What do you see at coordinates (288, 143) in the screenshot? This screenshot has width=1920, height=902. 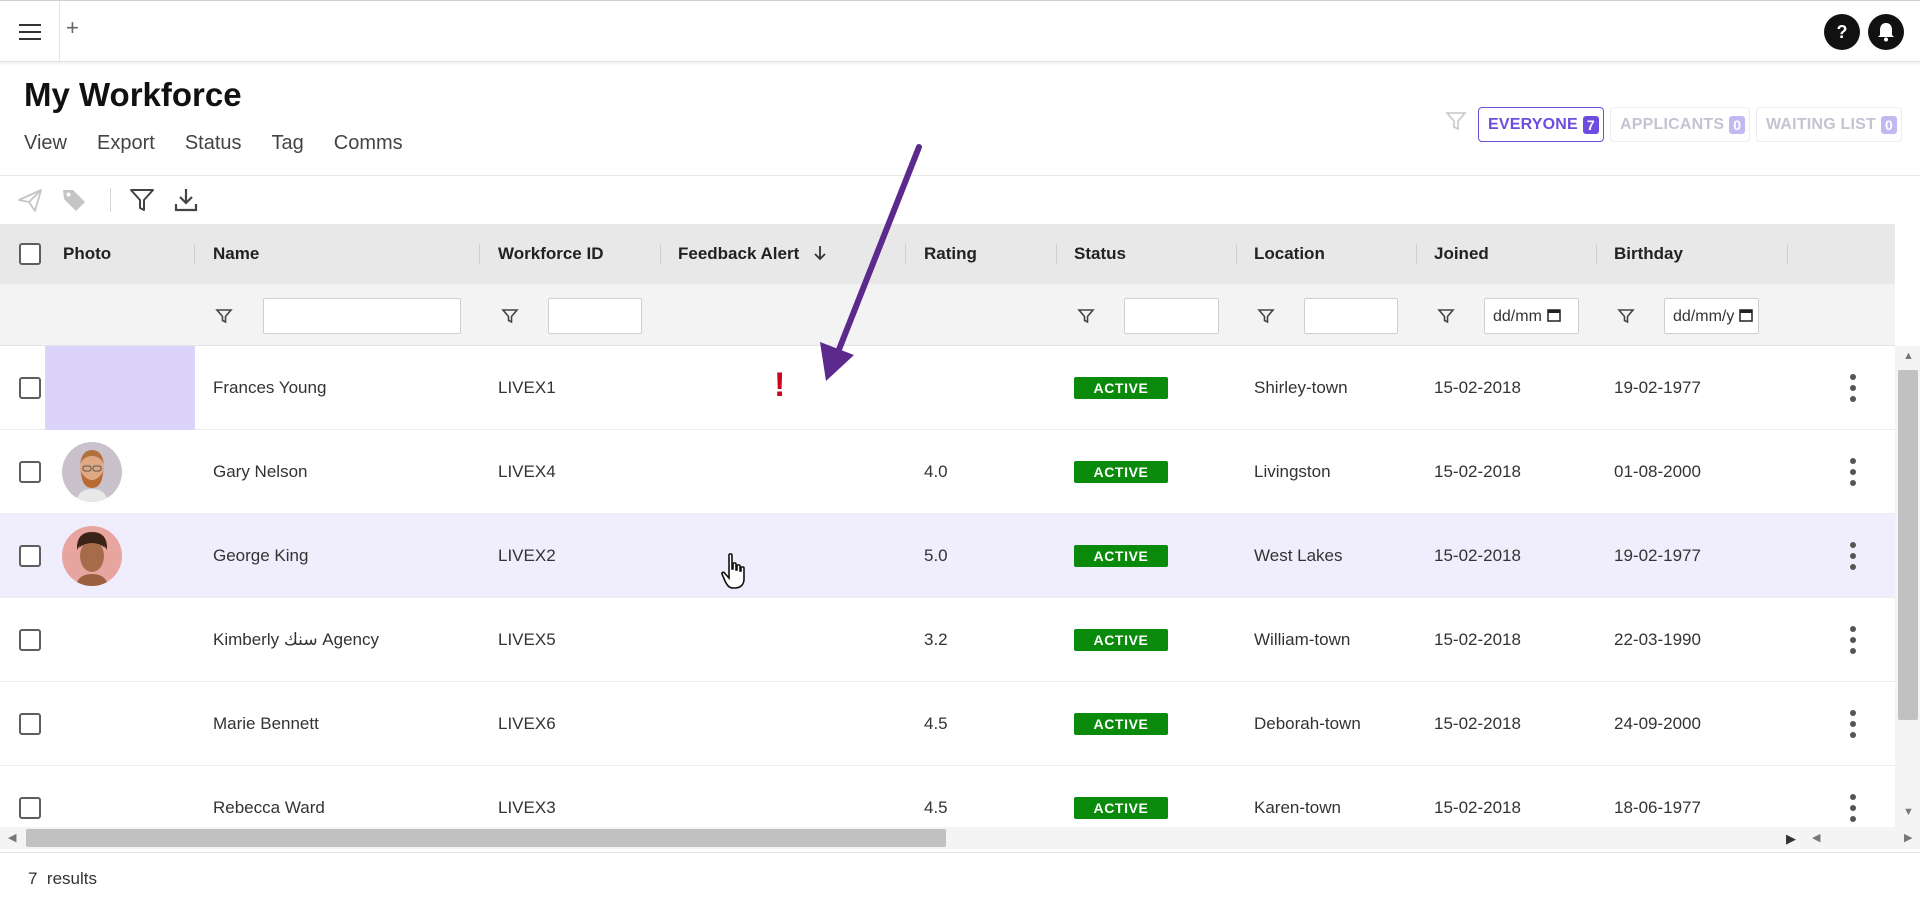 I see `menu-tag: Tag` at bounding box center [288, 143].